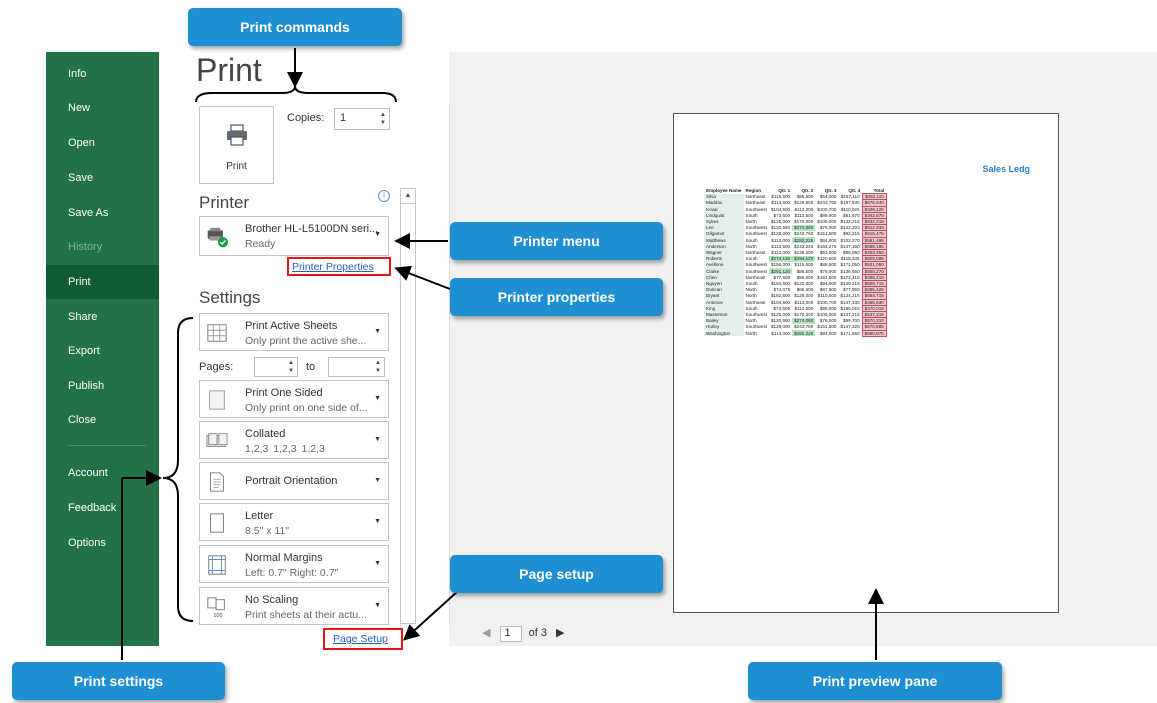 This screenshot has width=1157, height=703. Describe the element at coordinates (118, 681) in the screenshot. I see `callout-print-settings: Print settings` at that location.